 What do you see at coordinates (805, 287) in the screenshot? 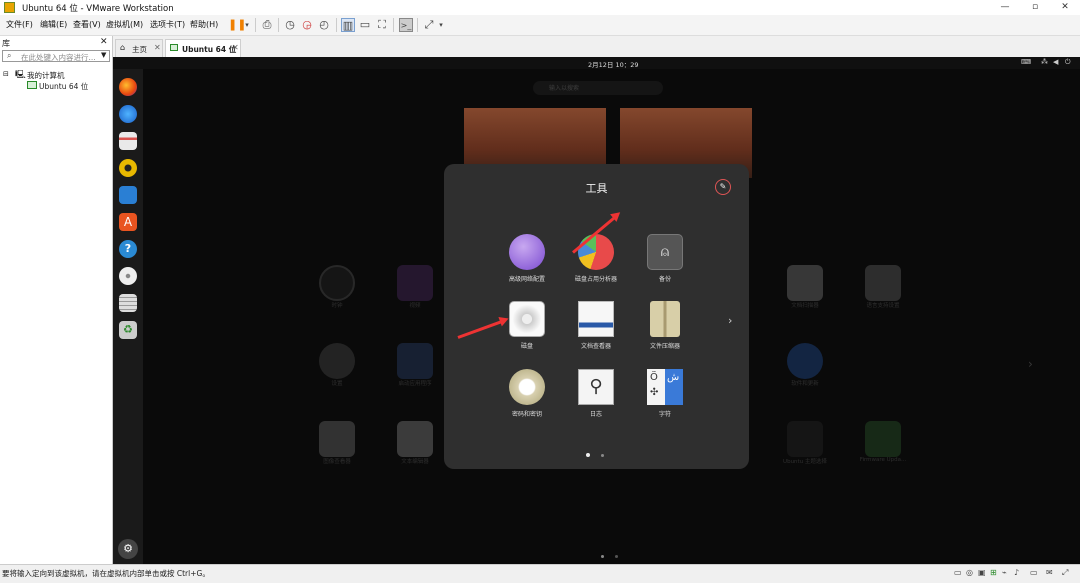
I see `bg-app-scanner: 文档扫描器` at bounding box center [805, 287].